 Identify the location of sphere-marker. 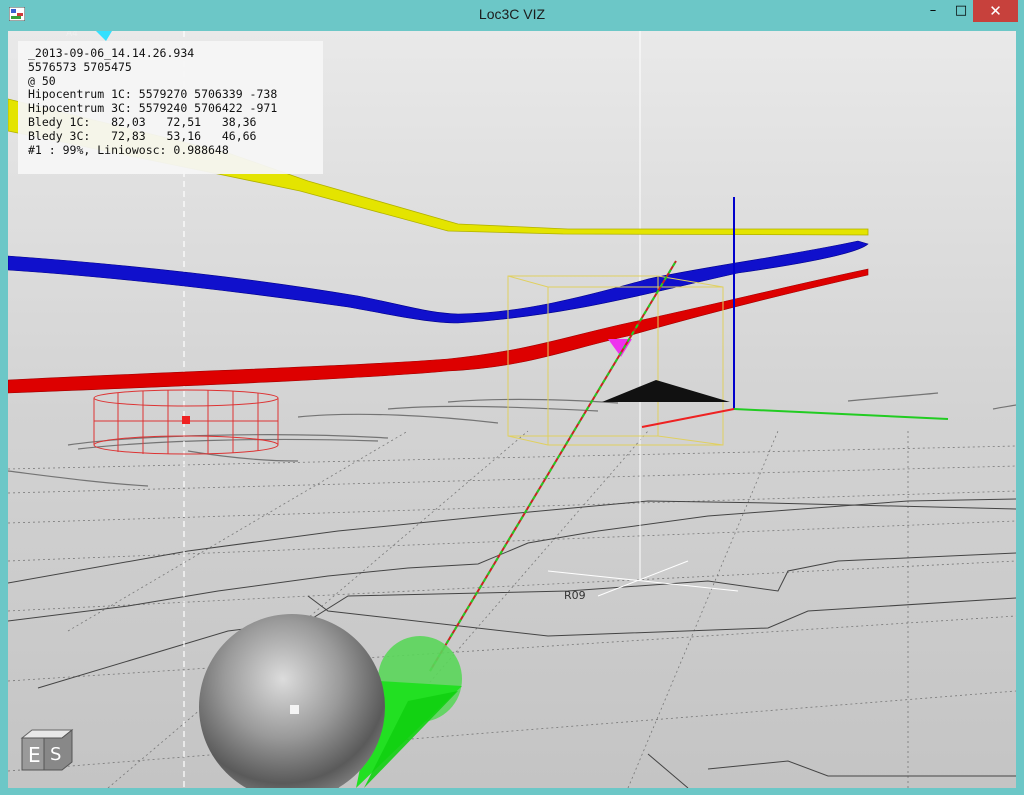
(294, 709).